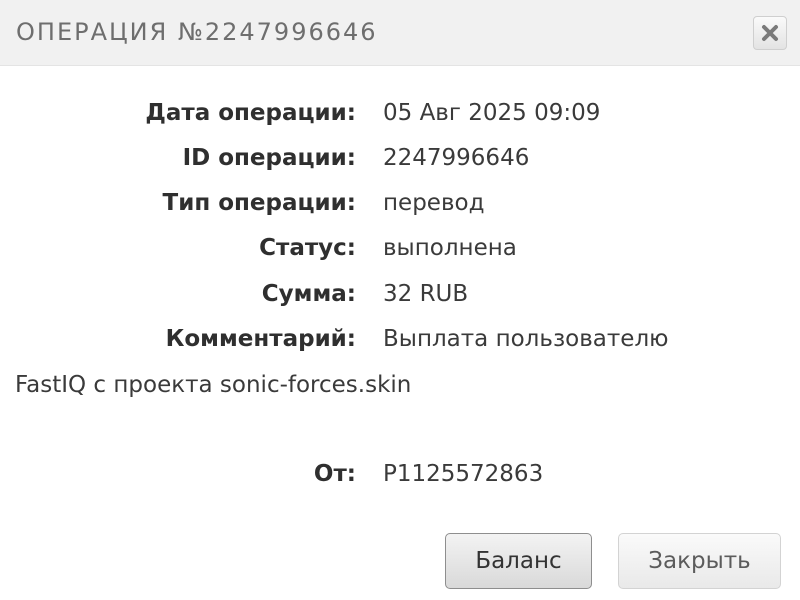 Image resolution: width=800 pixels, height=600 pixels. I want to click on detail-row-id: ID операции: 2247996646, so click(400, 158).